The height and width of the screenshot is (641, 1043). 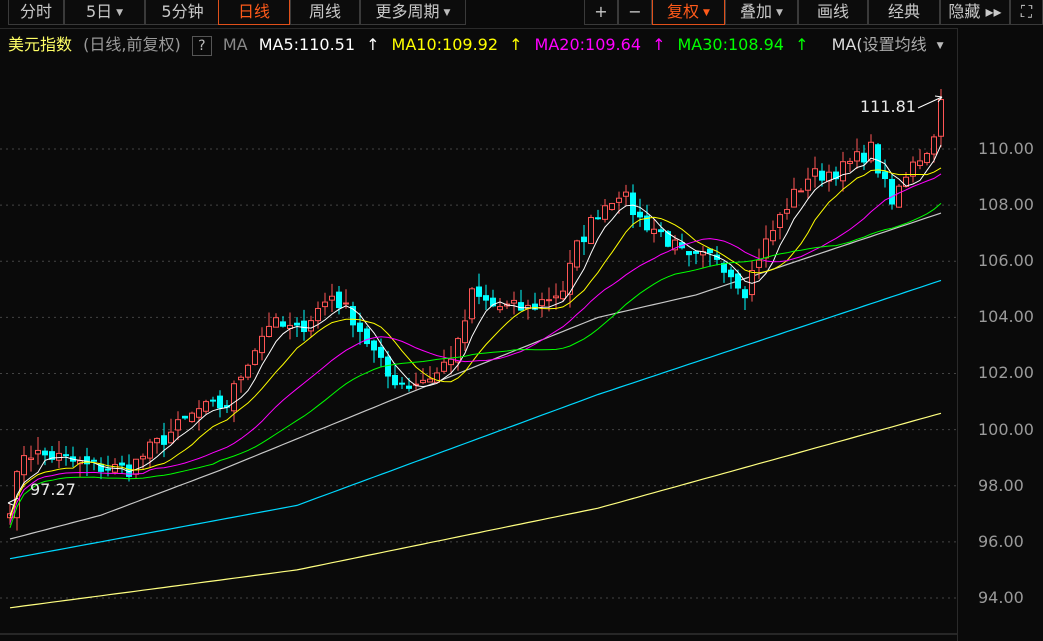 I want to click on high-price-marker: 111.81, so click(x=888, y=106).